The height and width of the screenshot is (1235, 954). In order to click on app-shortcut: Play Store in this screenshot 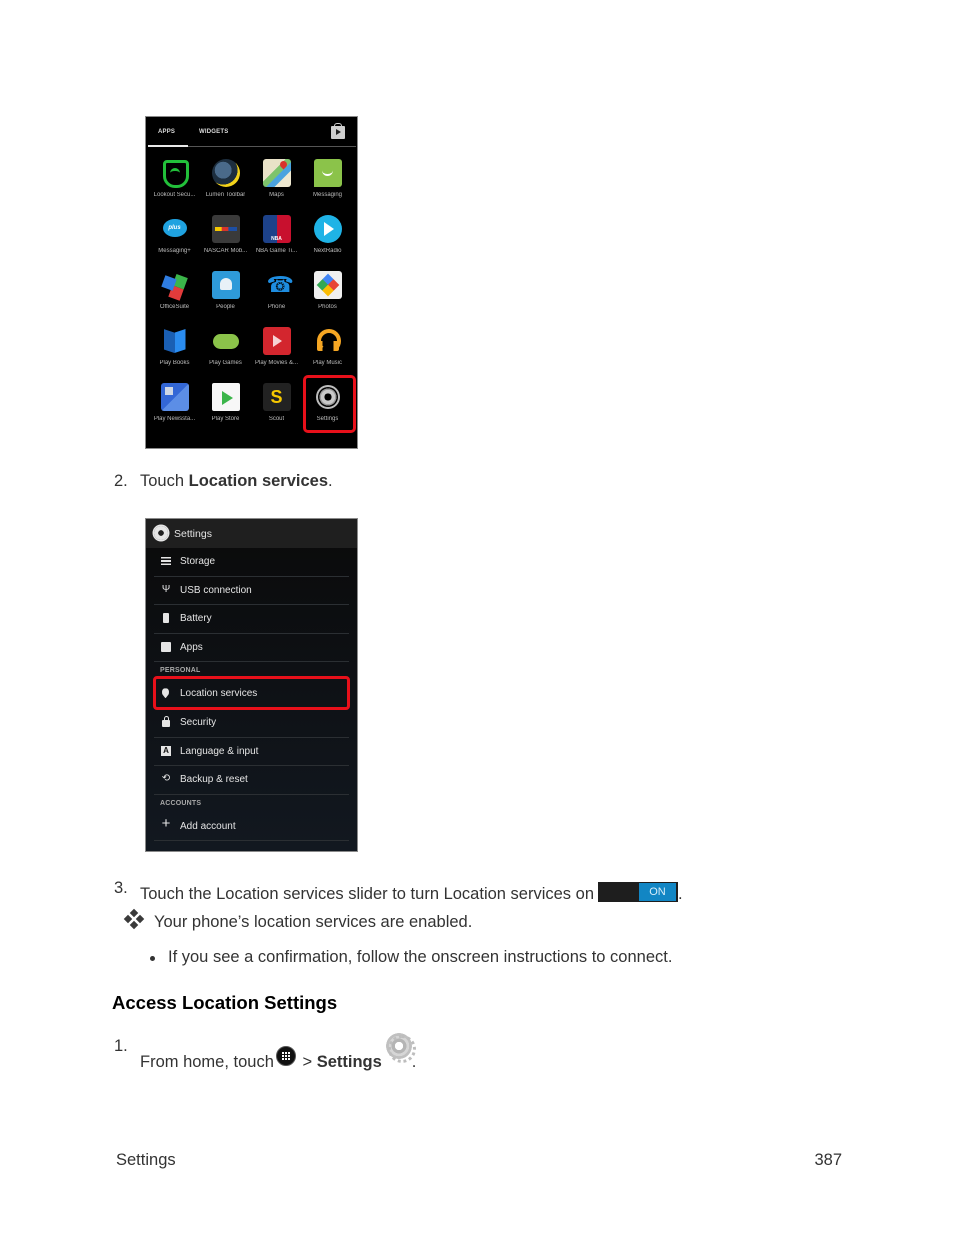, I will do `click(225, 411)`.